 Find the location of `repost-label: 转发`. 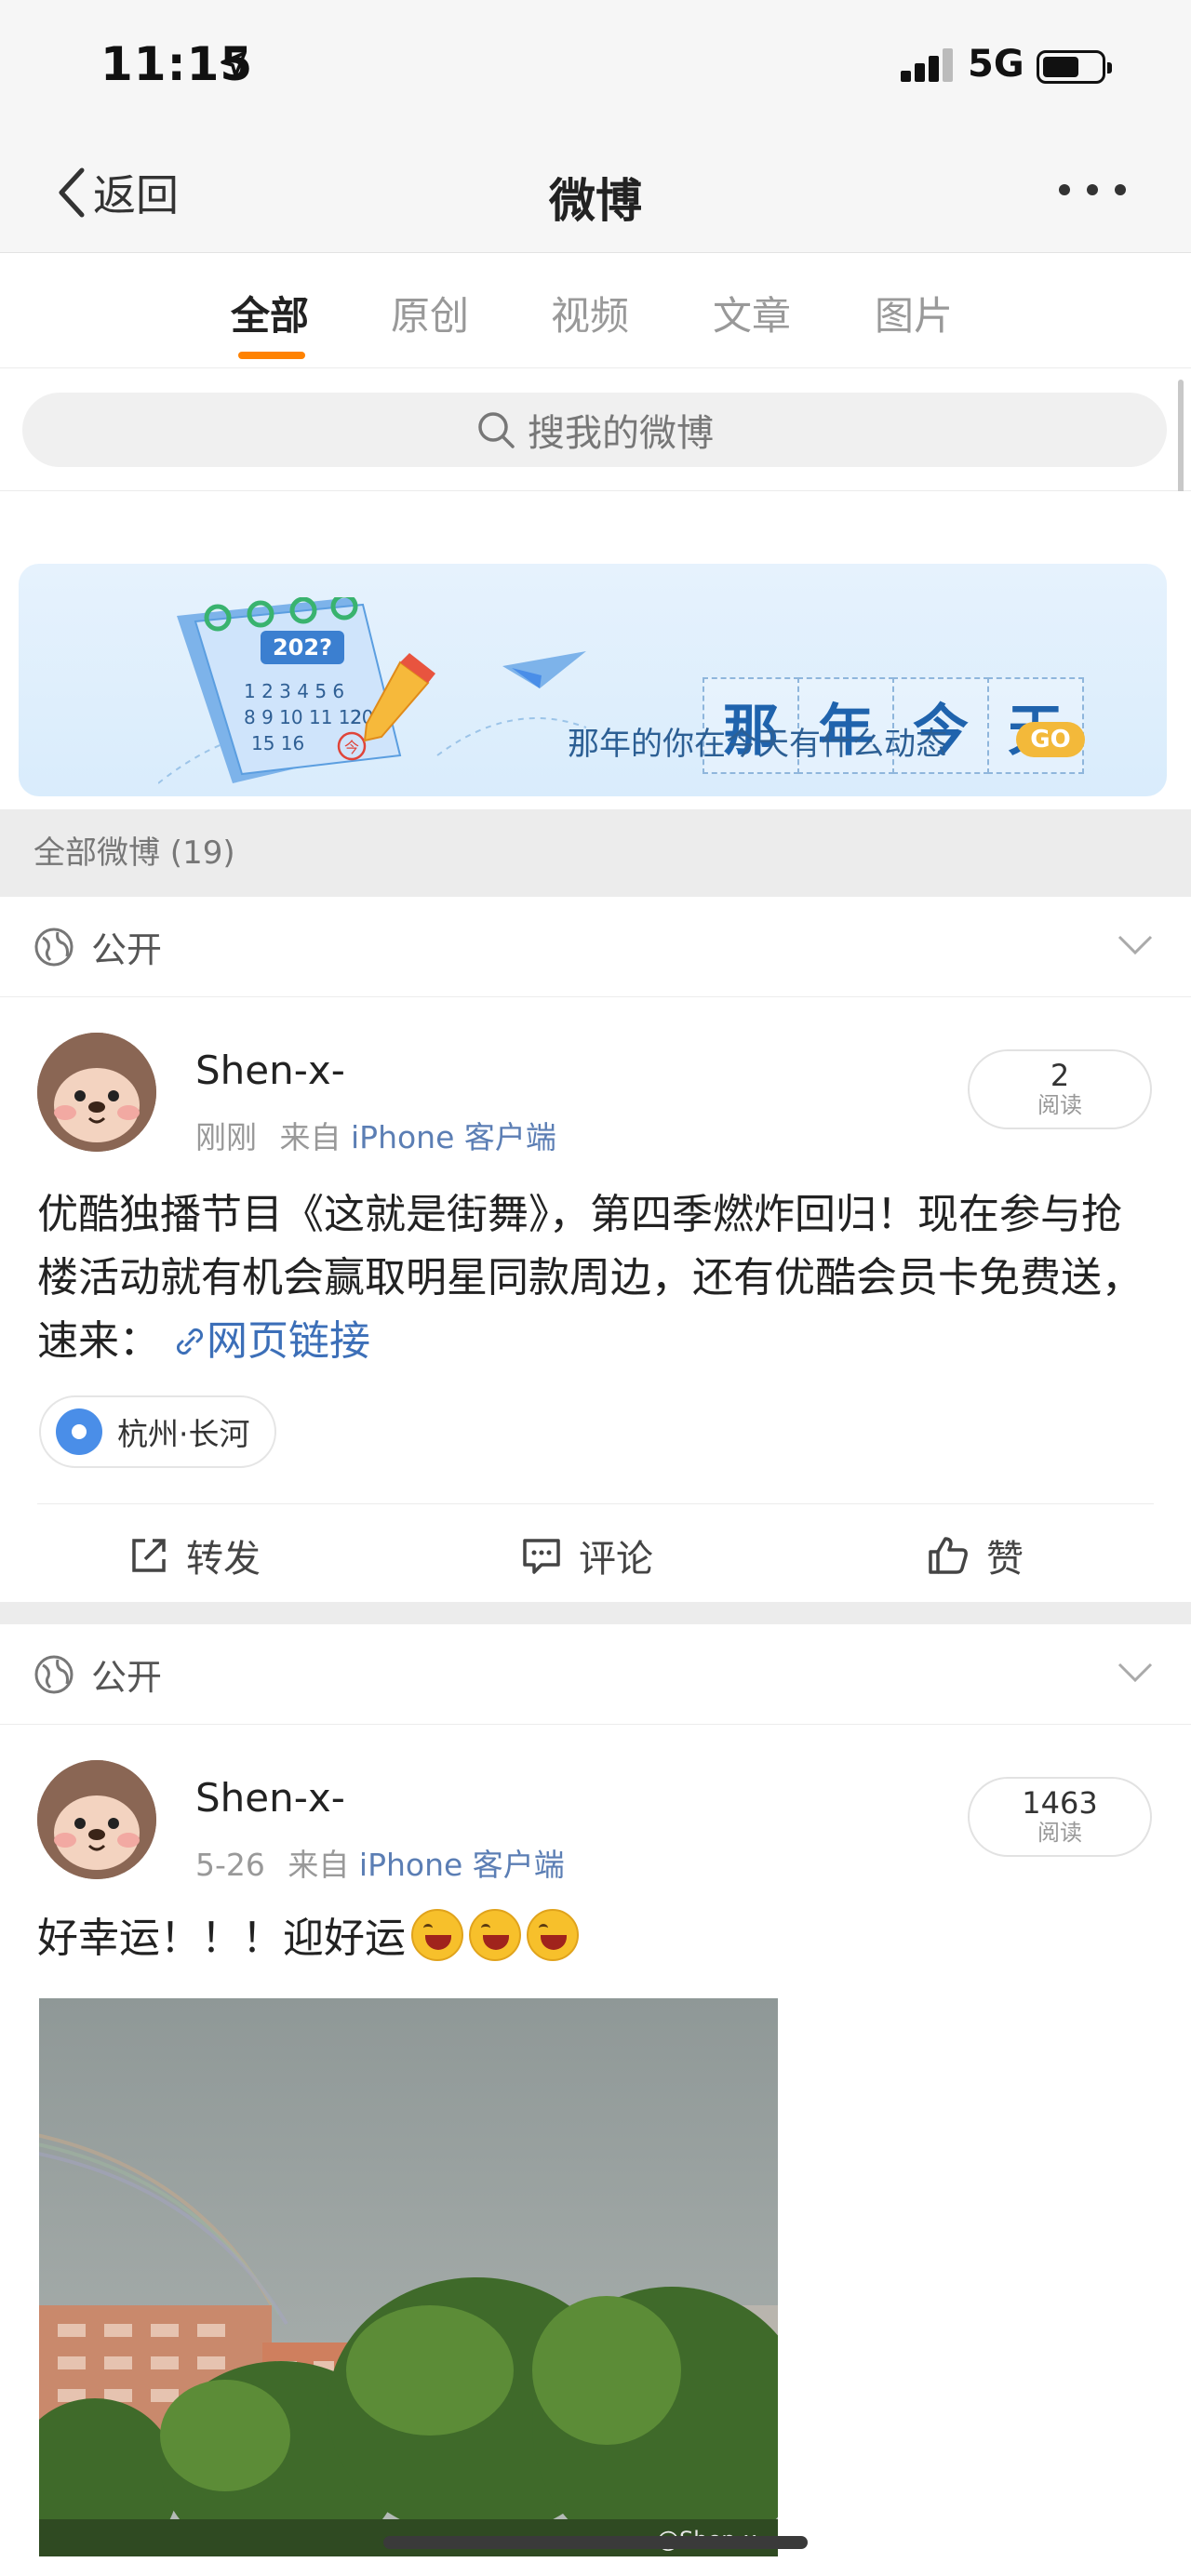

repost-label: 转发 is located at coordinates (223, 1559).